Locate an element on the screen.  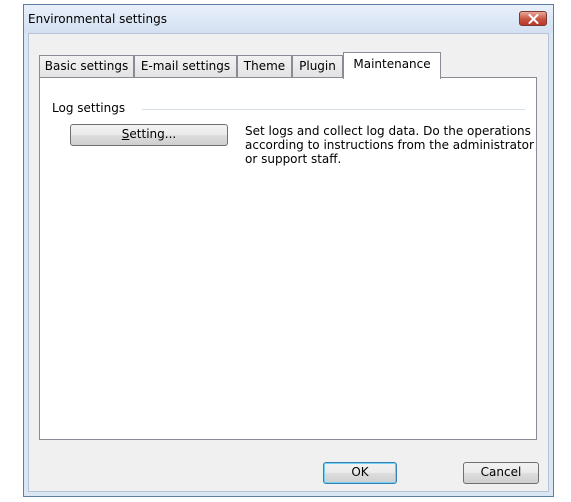
close-button is located at coordinates (533, 18).